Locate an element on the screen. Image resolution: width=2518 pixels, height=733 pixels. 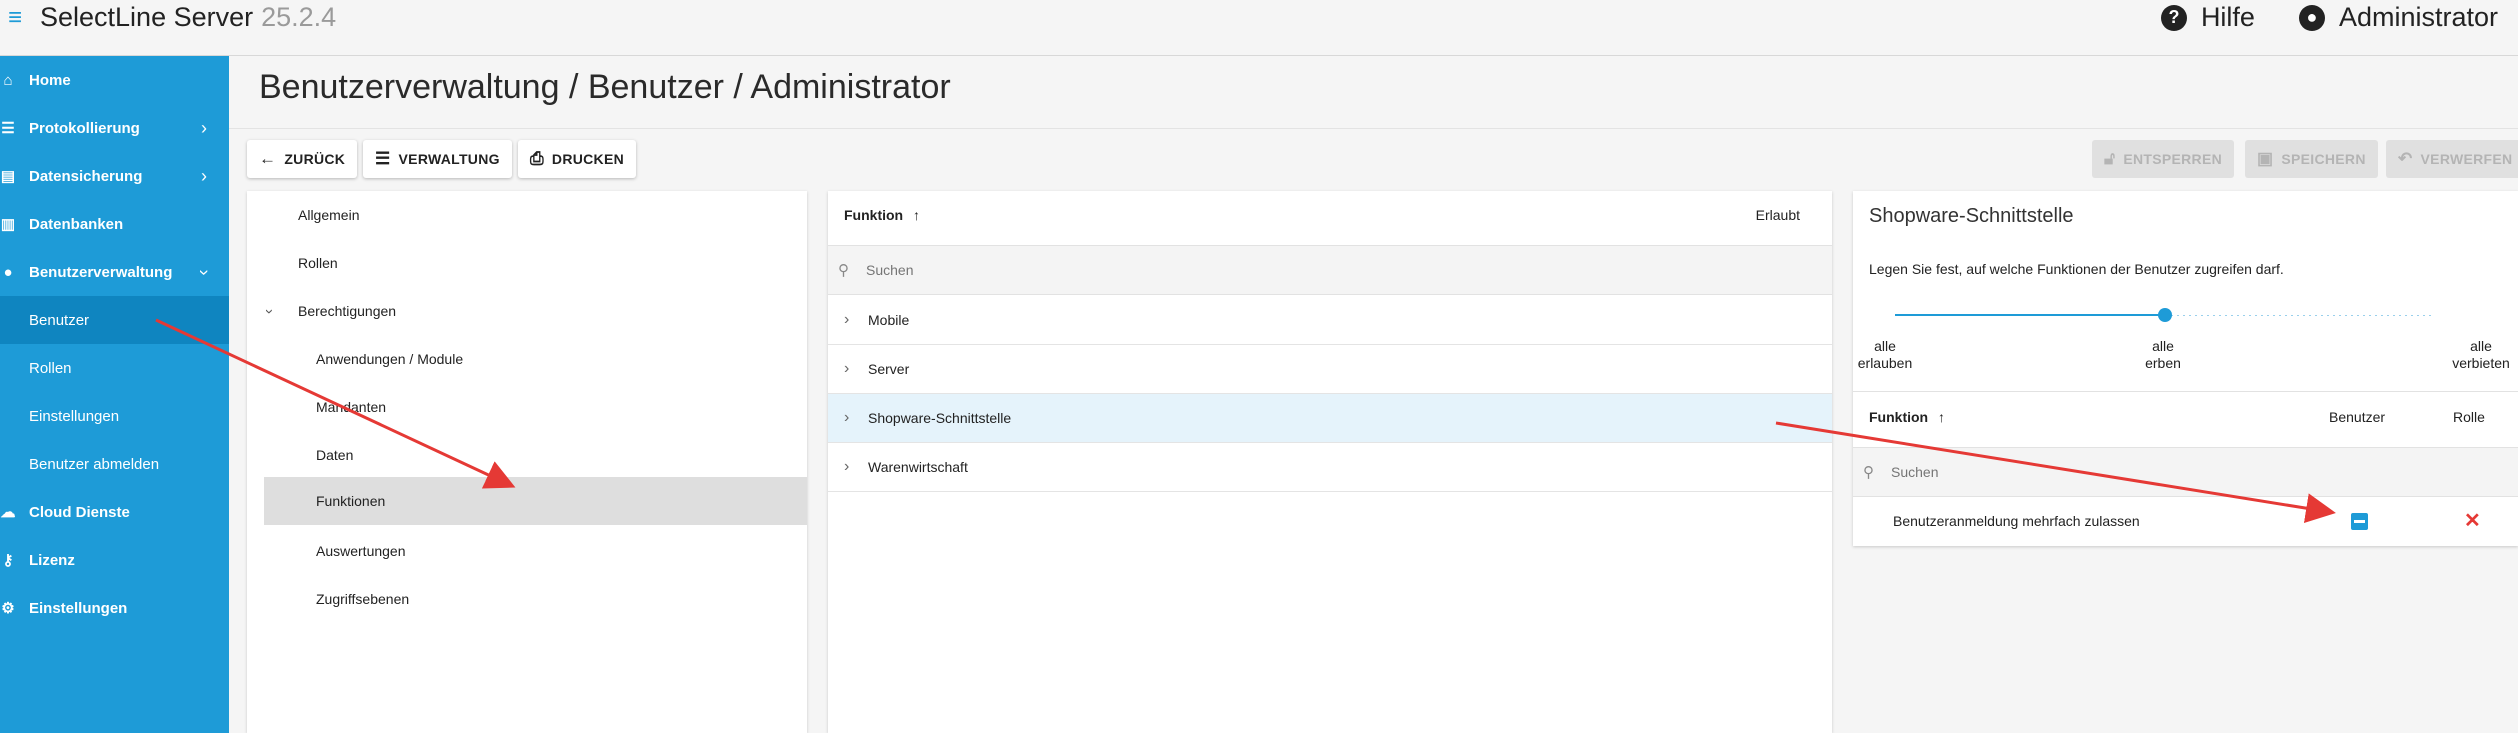
slider-label-line1: alle is located at coordinates (2163, 346).